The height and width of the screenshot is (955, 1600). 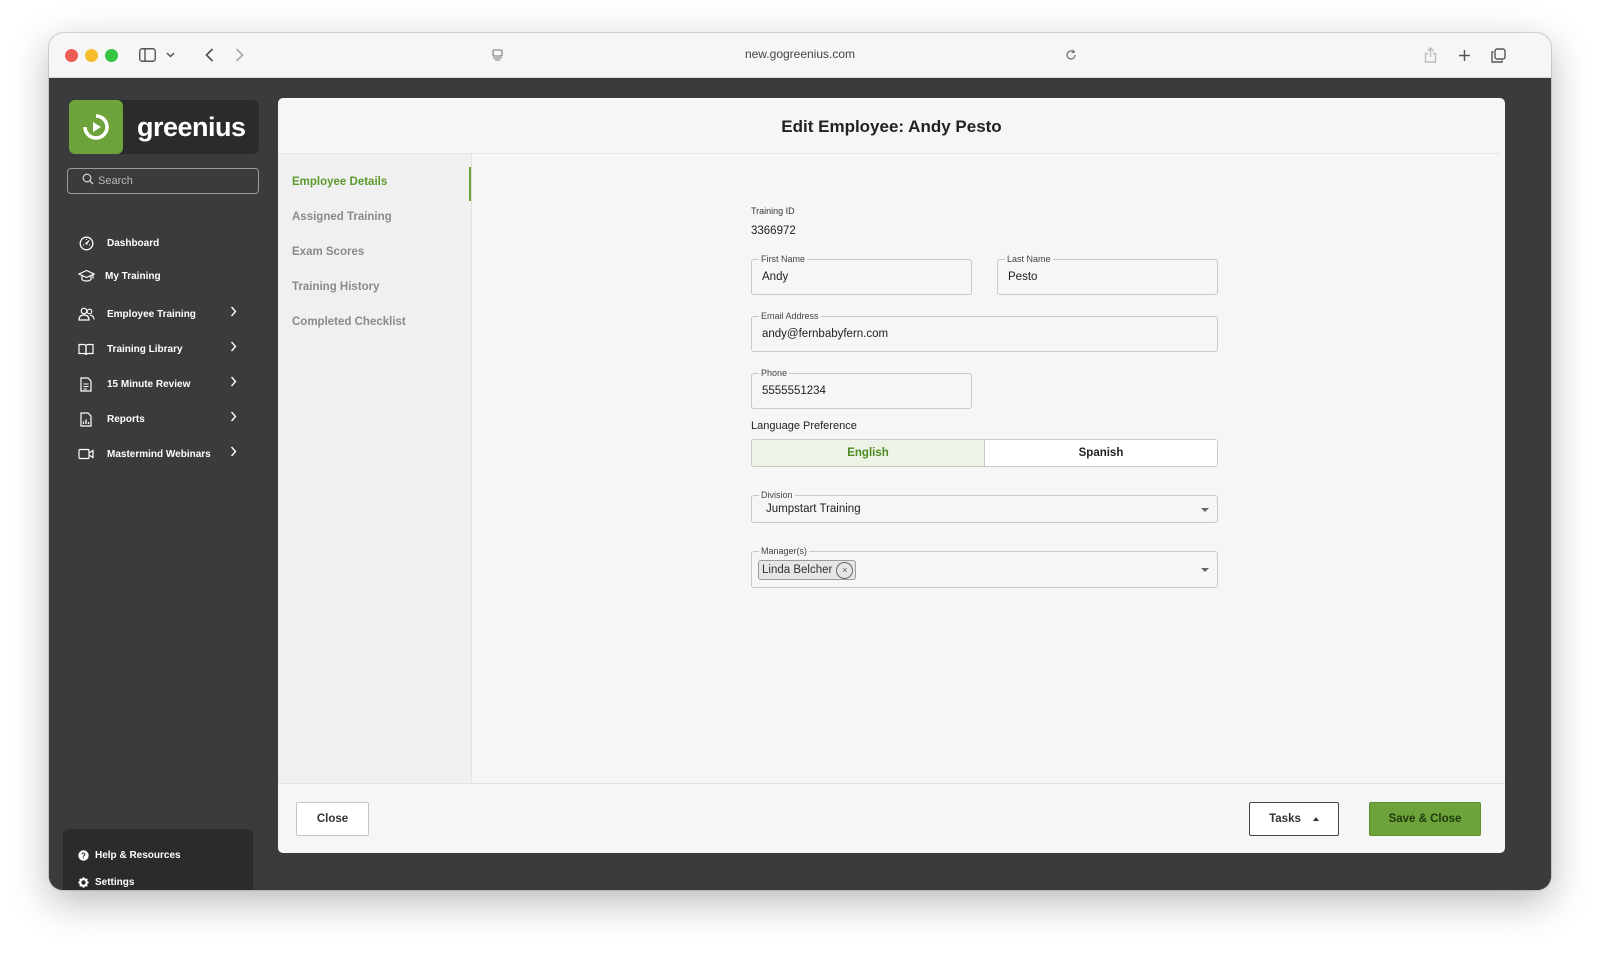 I want to click on sidebar-bottom-panel: ? Help & Resources Settings, so click(x=158, y=859).